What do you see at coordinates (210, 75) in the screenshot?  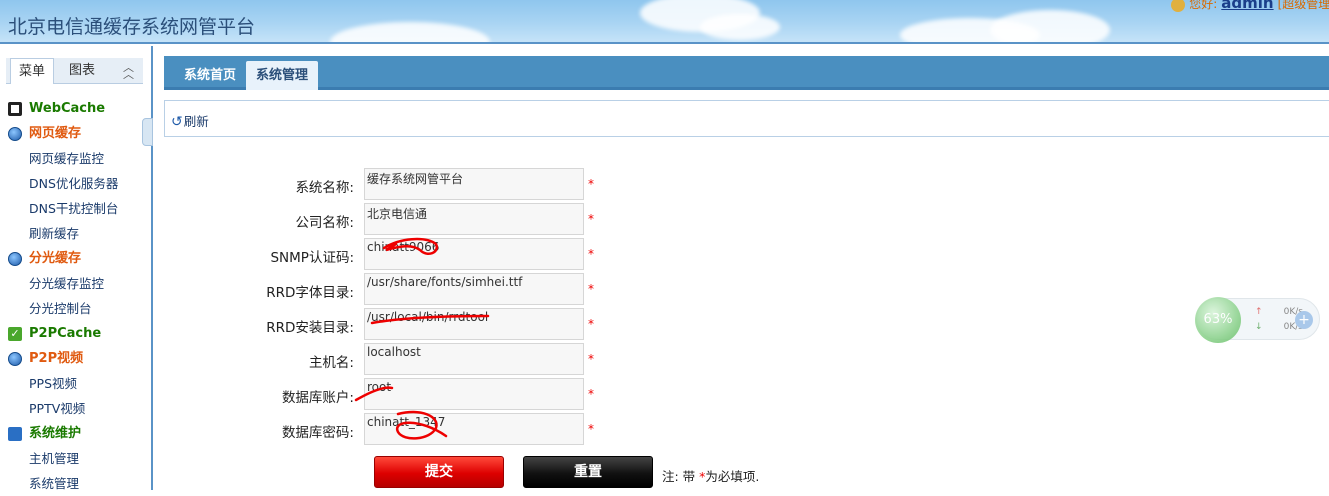 I see `tab-system-home: 系统首页` at bounding box center [210, 75].